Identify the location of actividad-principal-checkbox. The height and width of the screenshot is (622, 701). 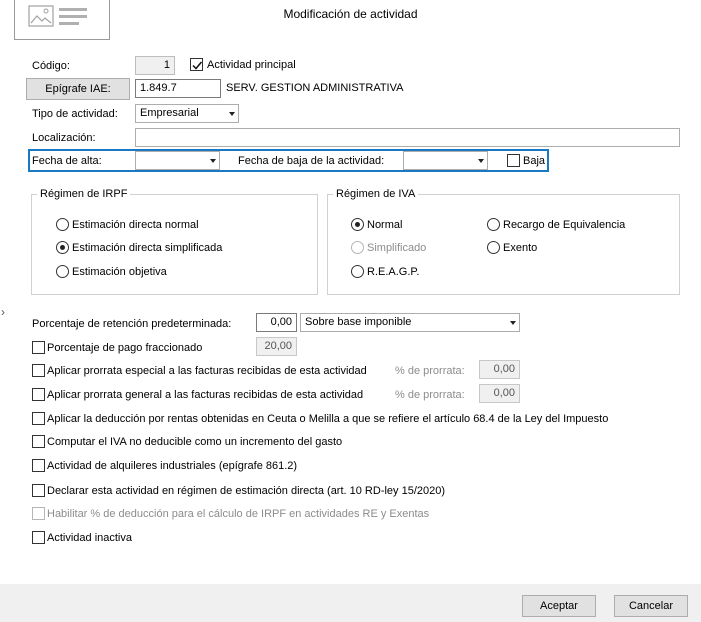
(196, 64).